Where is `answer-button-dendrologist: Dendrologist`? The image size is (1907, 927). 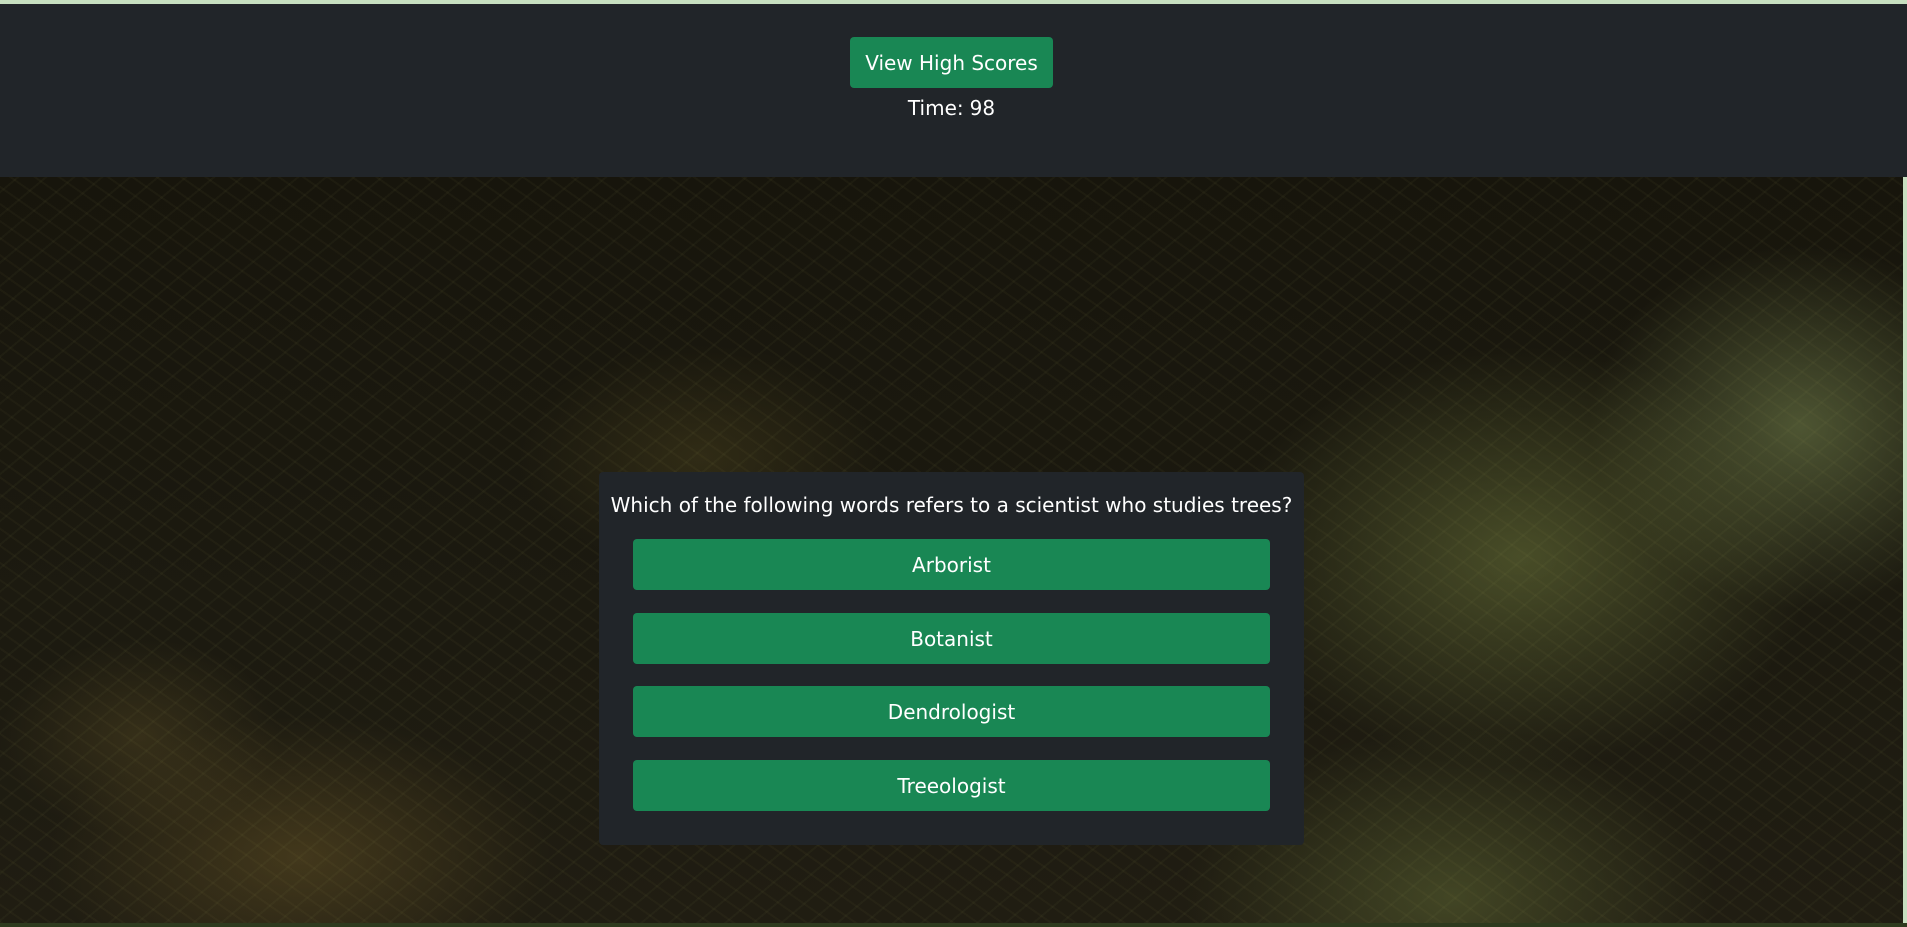 answer-button-dendrologist: Dendrologist is located at coordinates (951, 711).